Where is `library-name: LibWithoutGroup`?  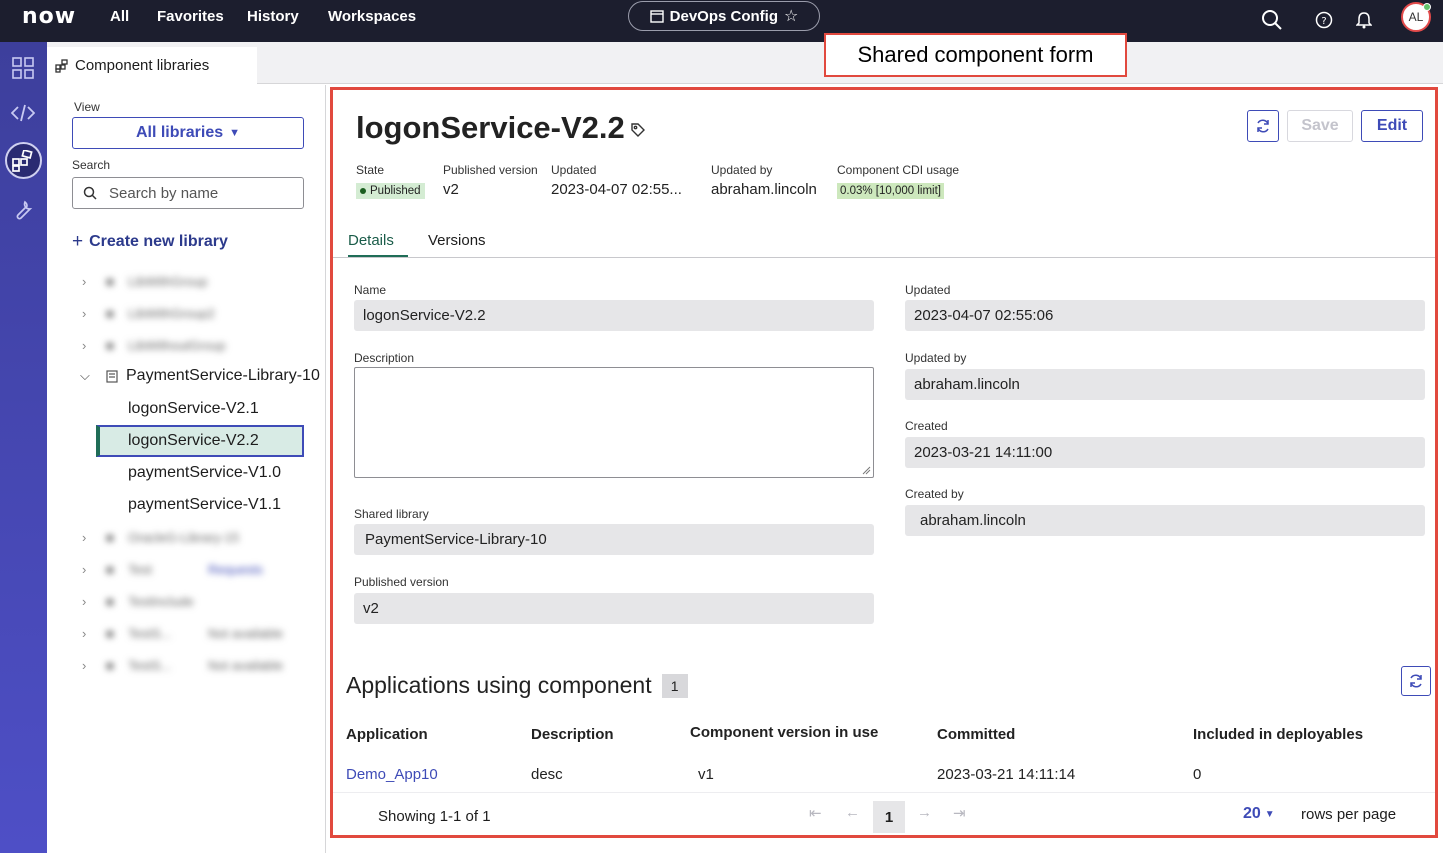
library-name: LibWithoutGroup is located at coordinates (177, 345).